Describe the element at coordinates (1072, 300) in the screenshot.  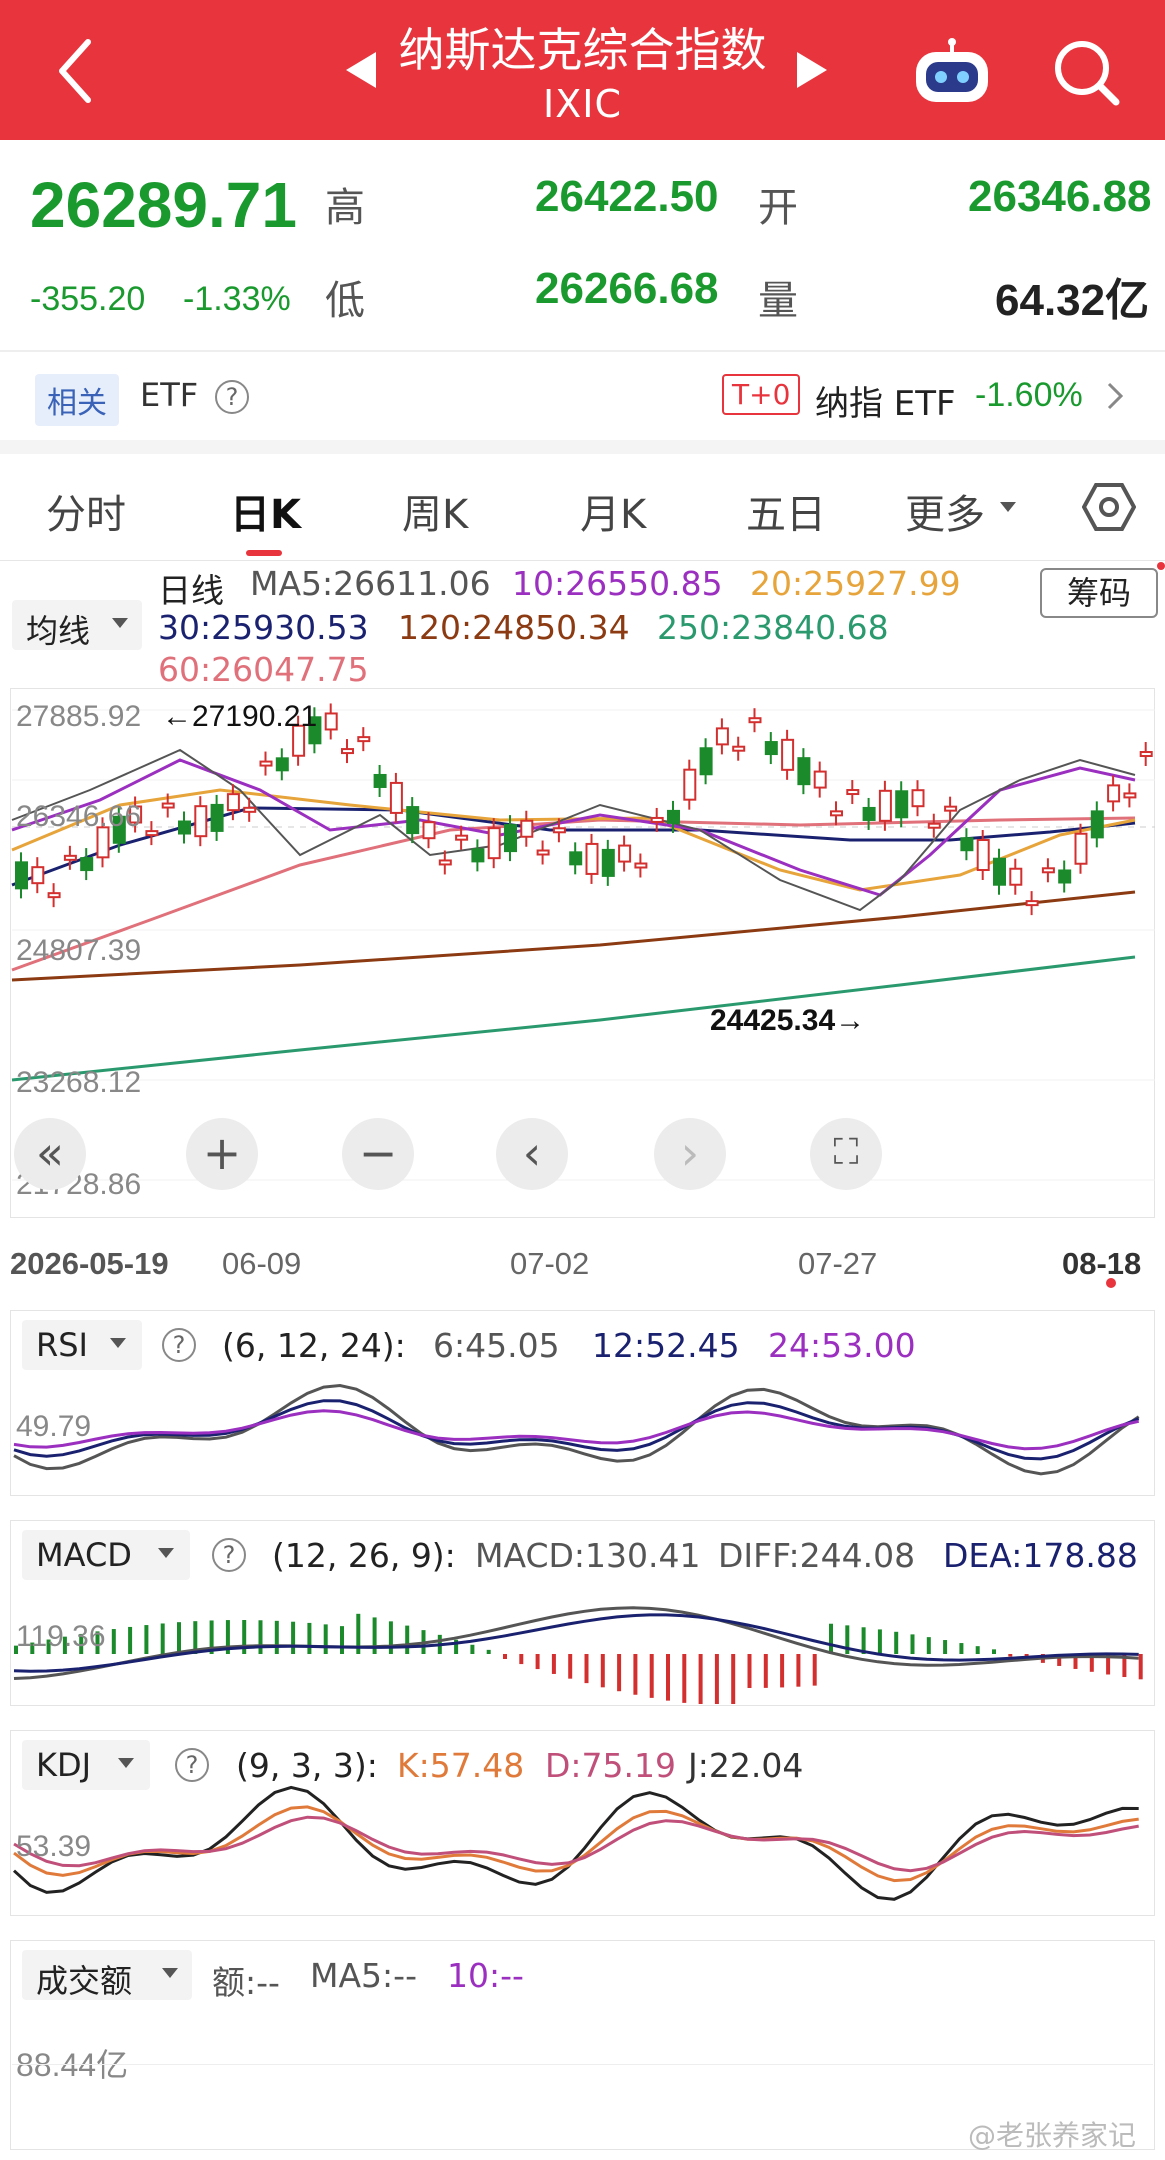
I see `volume-value: 64.32亿` at that location.